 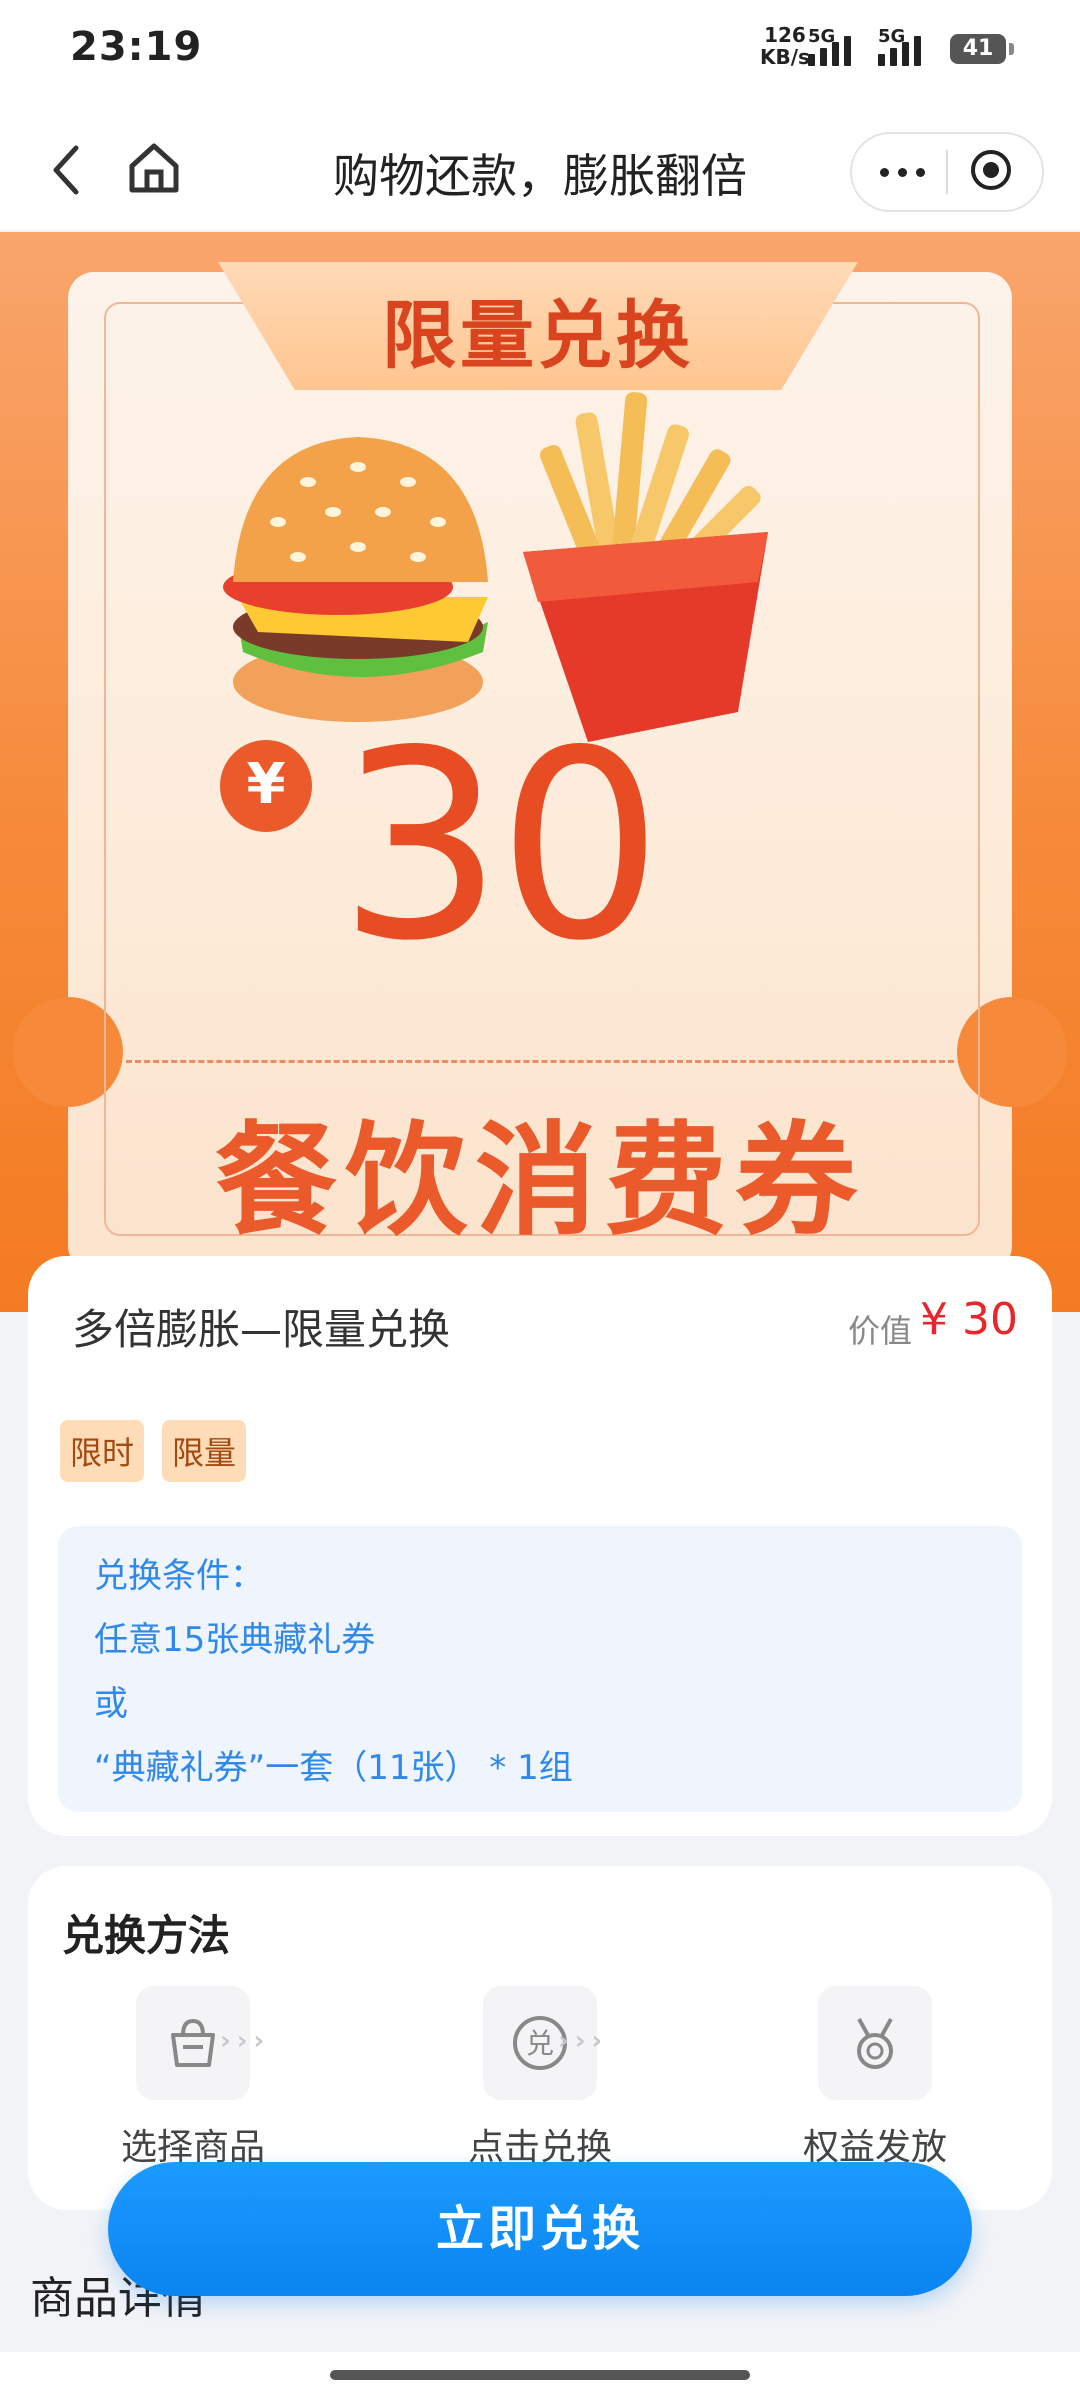 I want to click on exchange-method-card: 兑换方法 ››› 选择商品 兑 ››› 点击兑换 权益发放, so click(x=540, y=2038).